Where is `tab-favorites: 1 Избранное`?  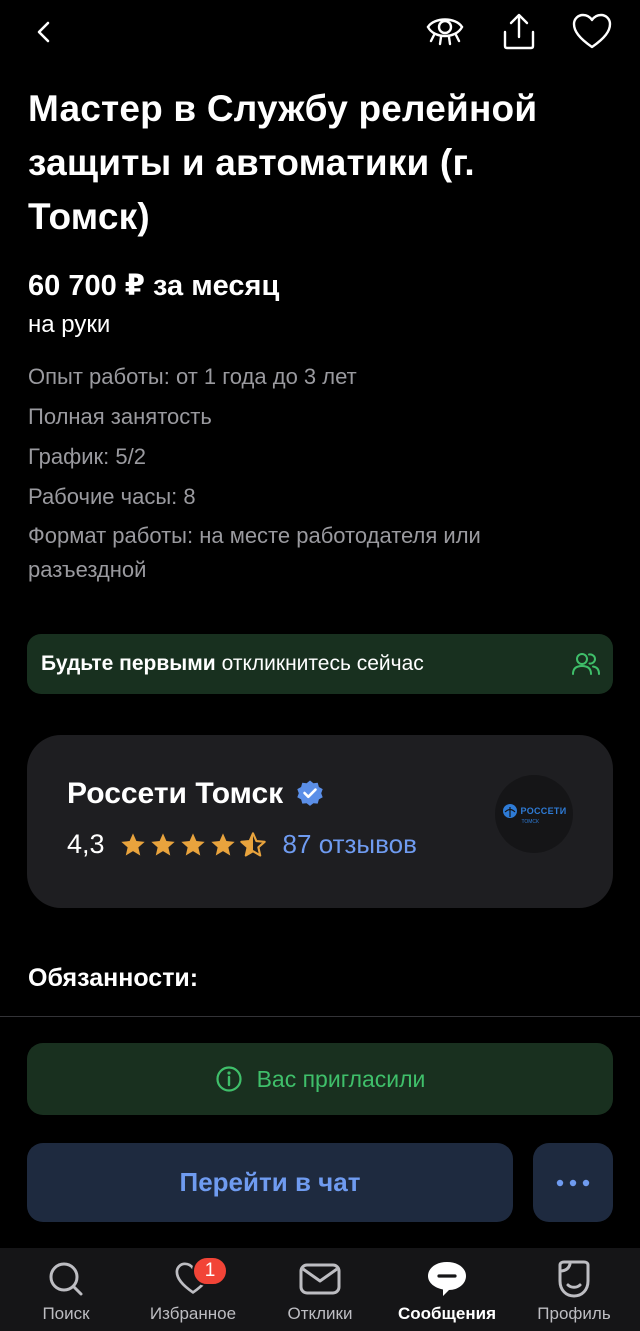
tab-favorites: 1 Избранное is located at coordinates (193, 1289).